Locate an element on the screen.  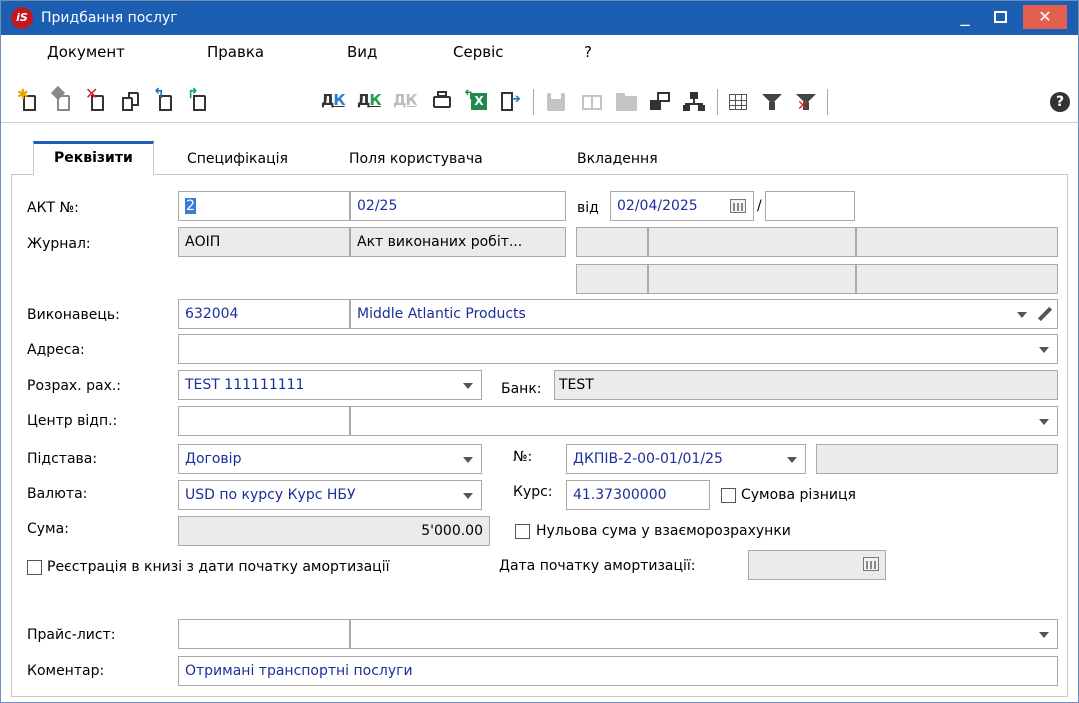
pricelist-label: Прайс-лист: is located at coordinates (71, 635).